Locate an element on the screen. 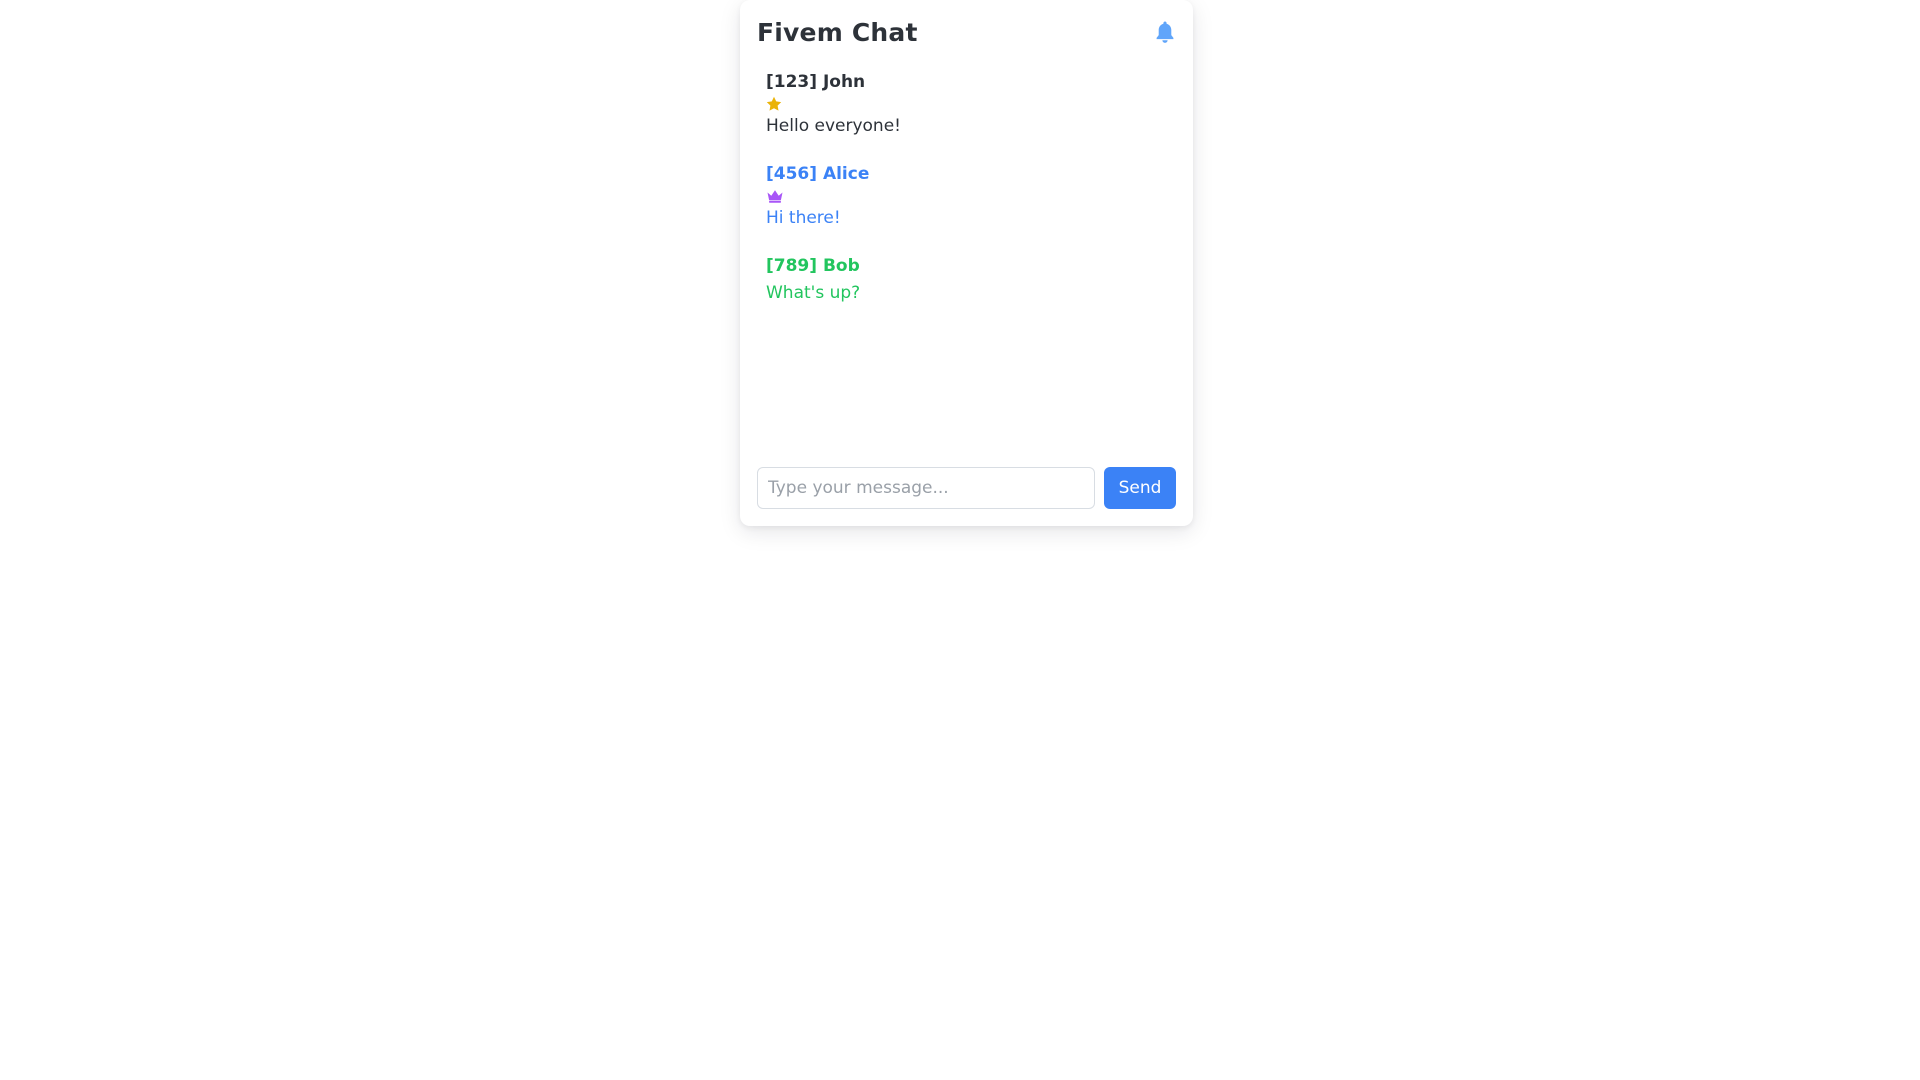 Image resolution: width=1920 pixels, height=1080 pixels. message-author: [123] John is located at coordinates (816, 82).